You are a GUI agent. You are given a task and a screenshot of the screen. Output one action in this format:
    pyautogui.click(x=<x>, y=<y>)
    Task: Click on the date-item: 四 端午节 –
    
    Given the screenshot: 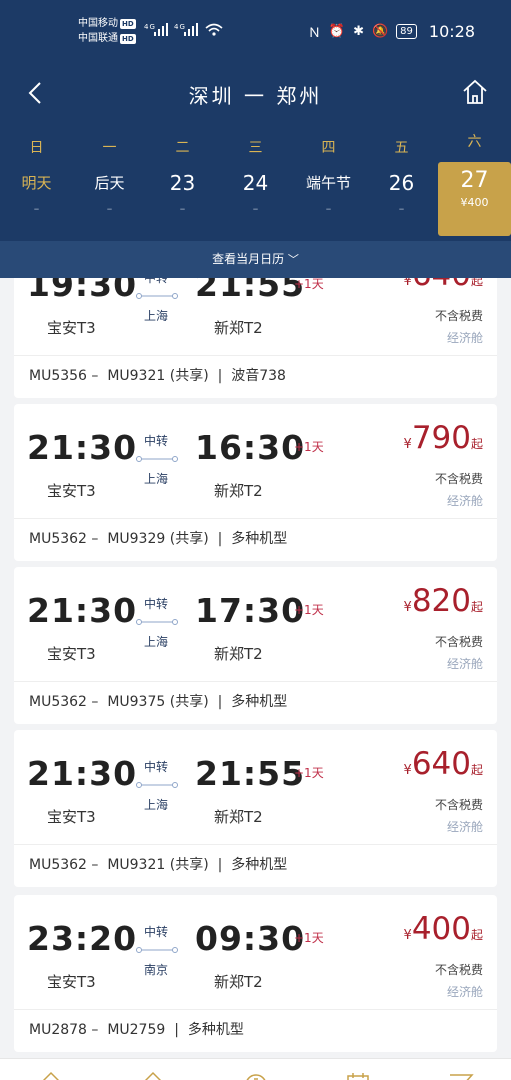 What is the action you would take?
    pyautogui.click(x=328, y=183)
    